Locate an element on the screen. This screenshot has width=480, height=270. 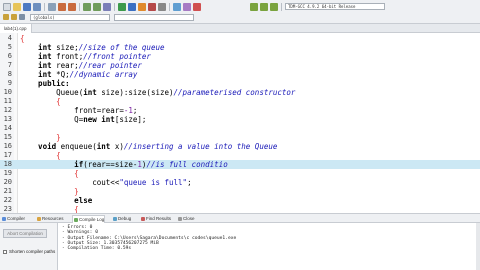
line-number: 9 is located at coordinates (9, 83).